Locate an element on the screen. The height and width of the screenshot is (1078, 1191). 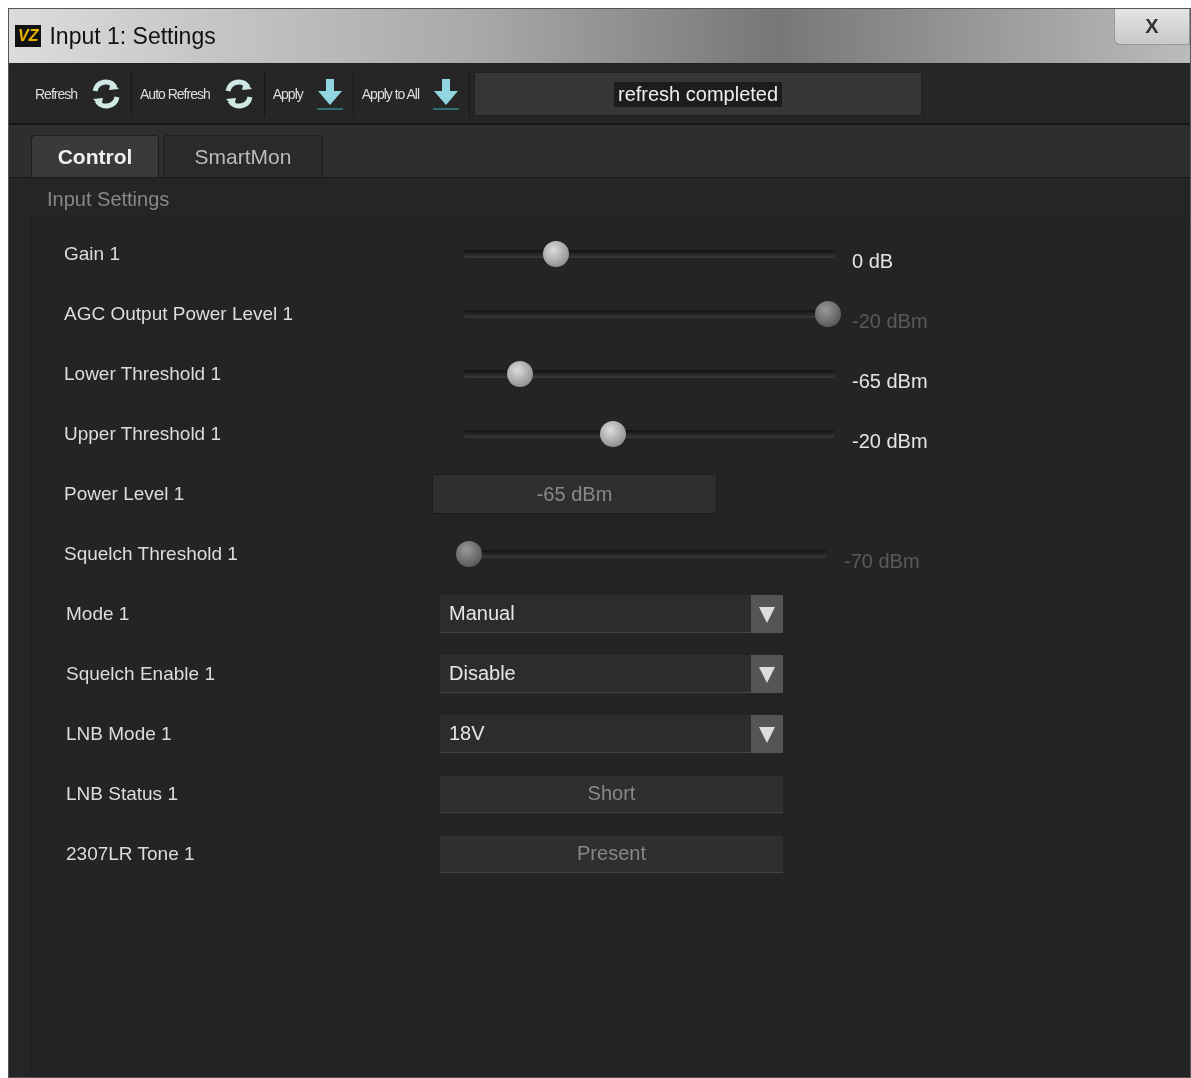
slider-reading: -20 dBm is located at coordinates (890, 441).